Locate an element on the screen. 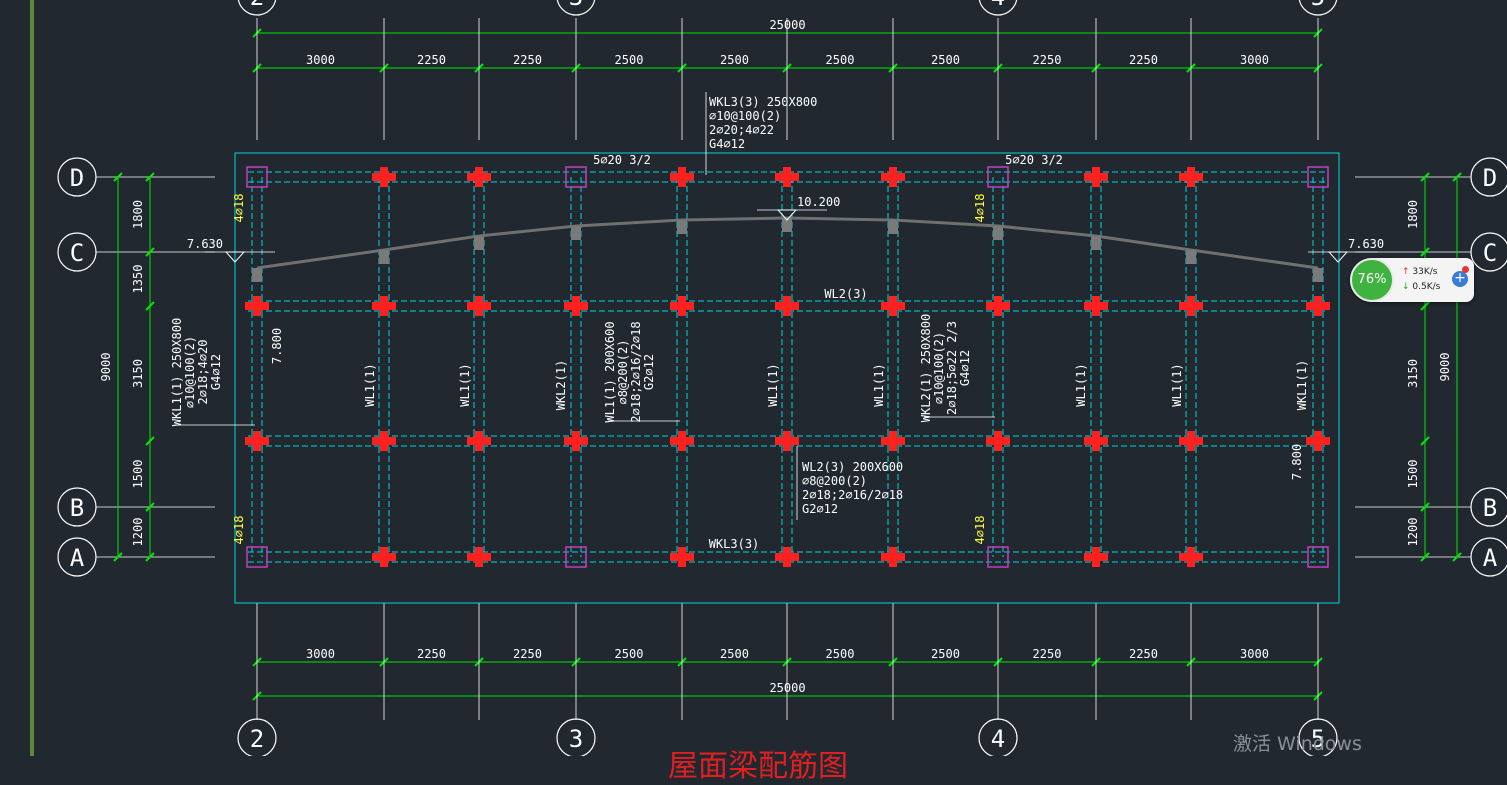  beam-label-vertical: WKL1(1) is located at coordinates (1302, 385).